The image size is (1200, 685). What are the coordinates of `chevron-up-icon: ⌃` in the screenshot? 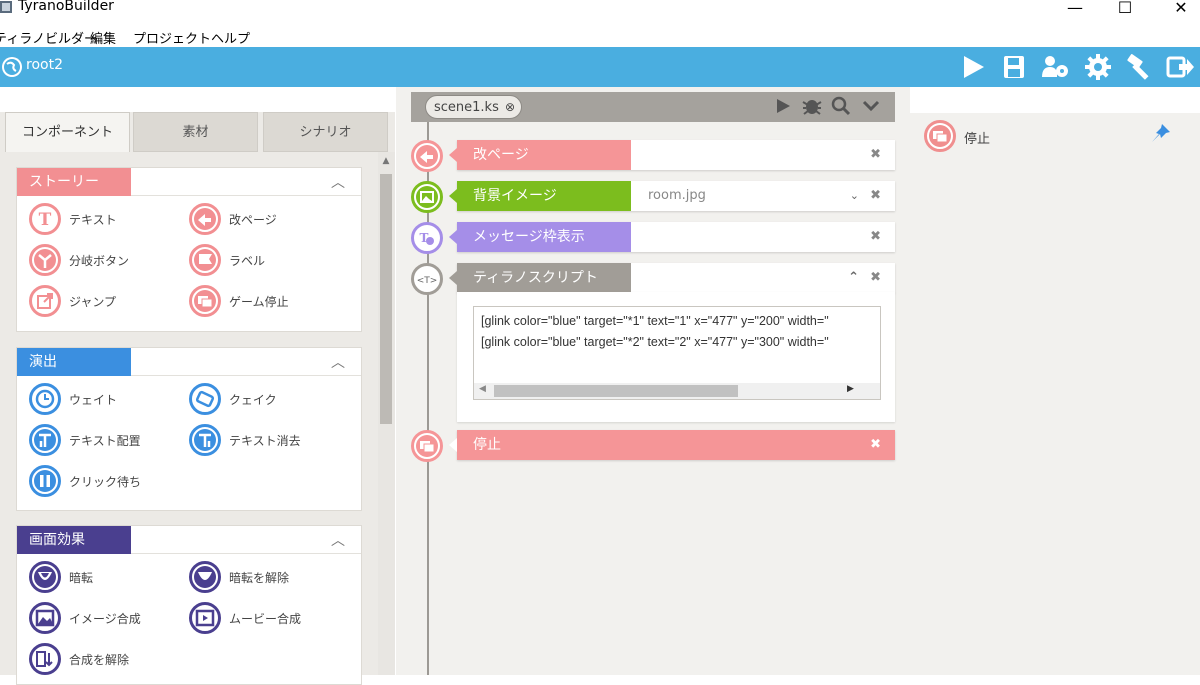 It's located at (853, 278).